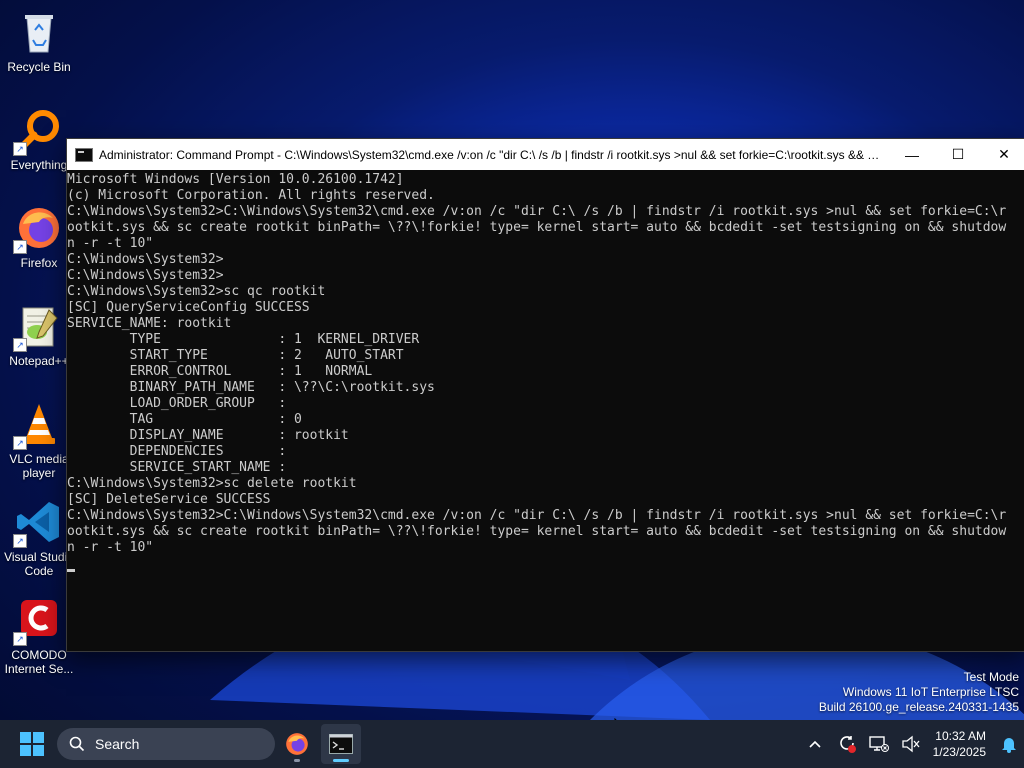  I want to click on tray-comodo-update, so click(847, 744).